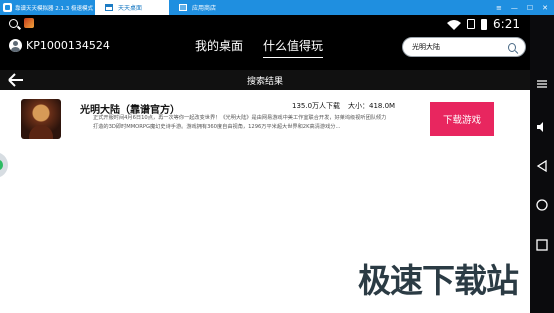 The image size is (554, 313). I want to click on tab-app-store-label: 应用商店, so click(204, 8).